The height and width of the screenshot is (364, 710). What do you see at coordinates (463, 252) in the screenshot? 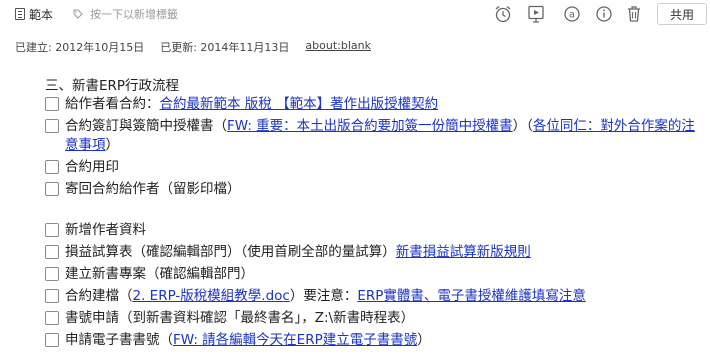
I see `note-link: 新書損益試算新版規則` at bounding box center [463, 252].